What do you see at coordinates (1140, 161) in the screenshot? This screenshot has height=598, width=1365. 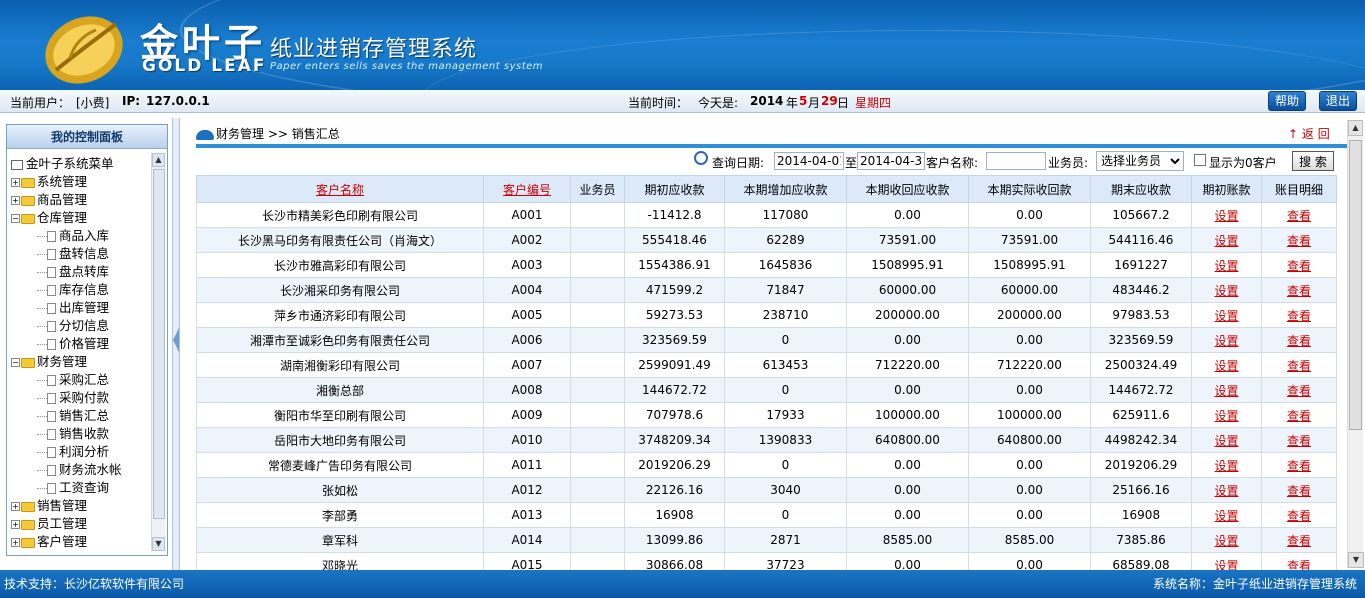 I see `salesman-select: 选择业务员` at bounding box center [1140, 161].